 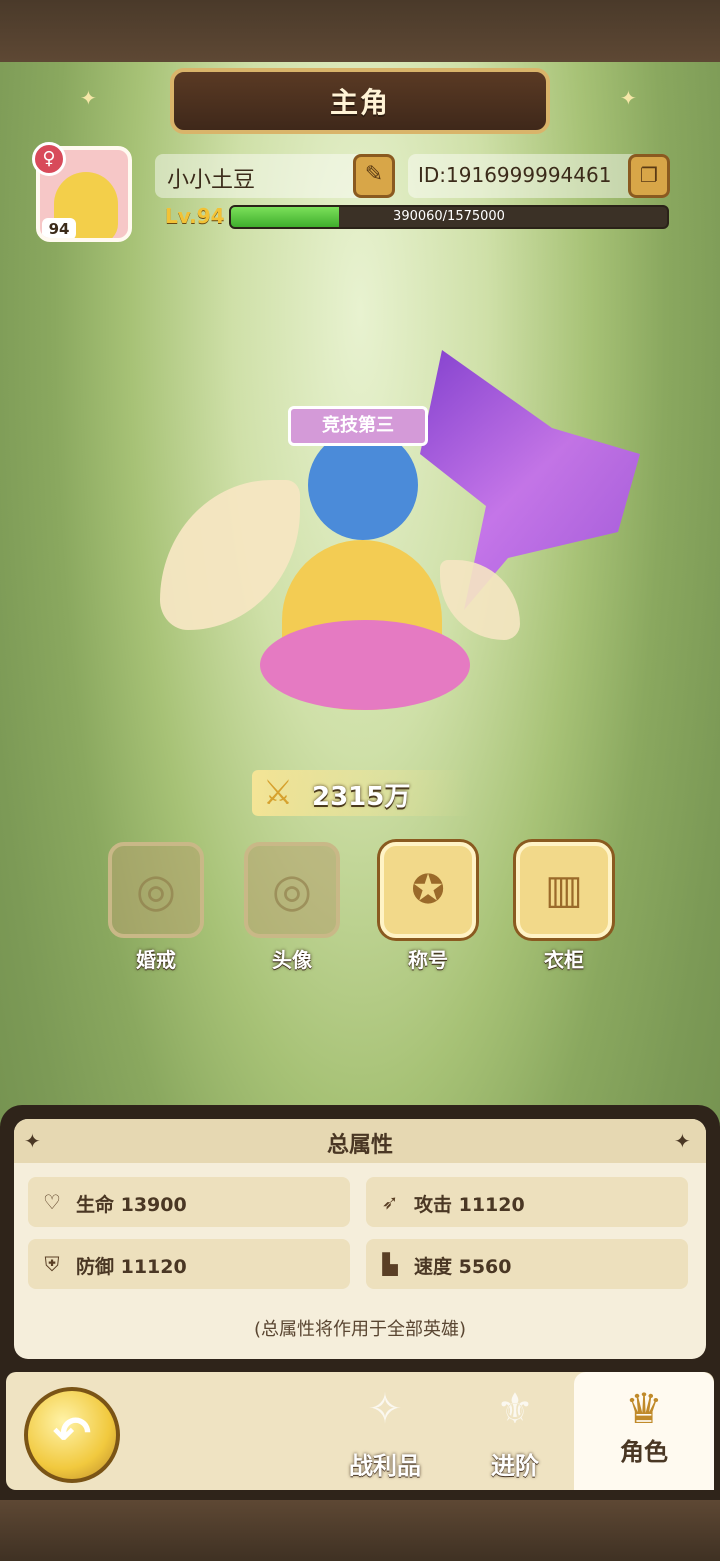 I want to click on sword-shield-icon: ⚔, so click(x=278, y=793).